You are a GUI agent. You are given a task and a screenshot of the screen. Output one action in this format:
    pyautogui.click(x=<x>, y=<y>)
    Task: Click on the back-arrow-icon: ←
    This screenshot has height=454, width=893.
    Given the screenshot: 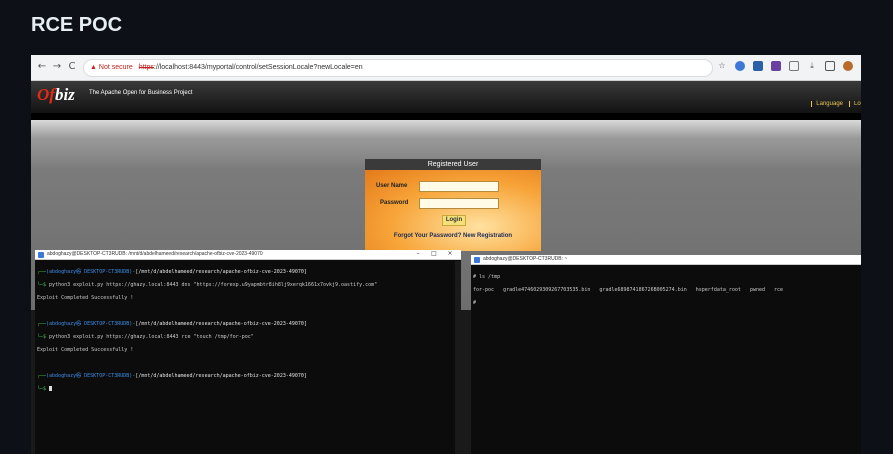 What is the action you would take?
    pyautogui.click(x=42, y=67)
    